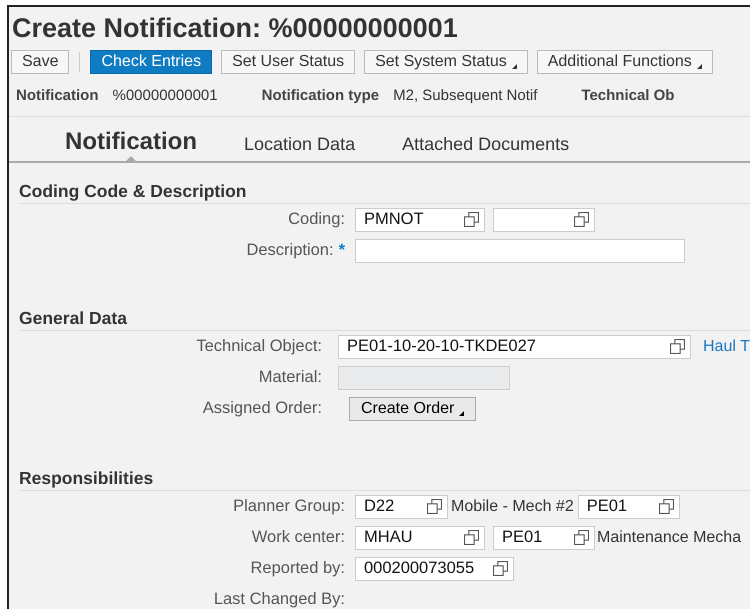 Image resolution: width=750 pixels, height=609 pixels. Describe the element at coordinates (289, 506) in the screenshot. I see `field-label: Planner Group:` at that location.